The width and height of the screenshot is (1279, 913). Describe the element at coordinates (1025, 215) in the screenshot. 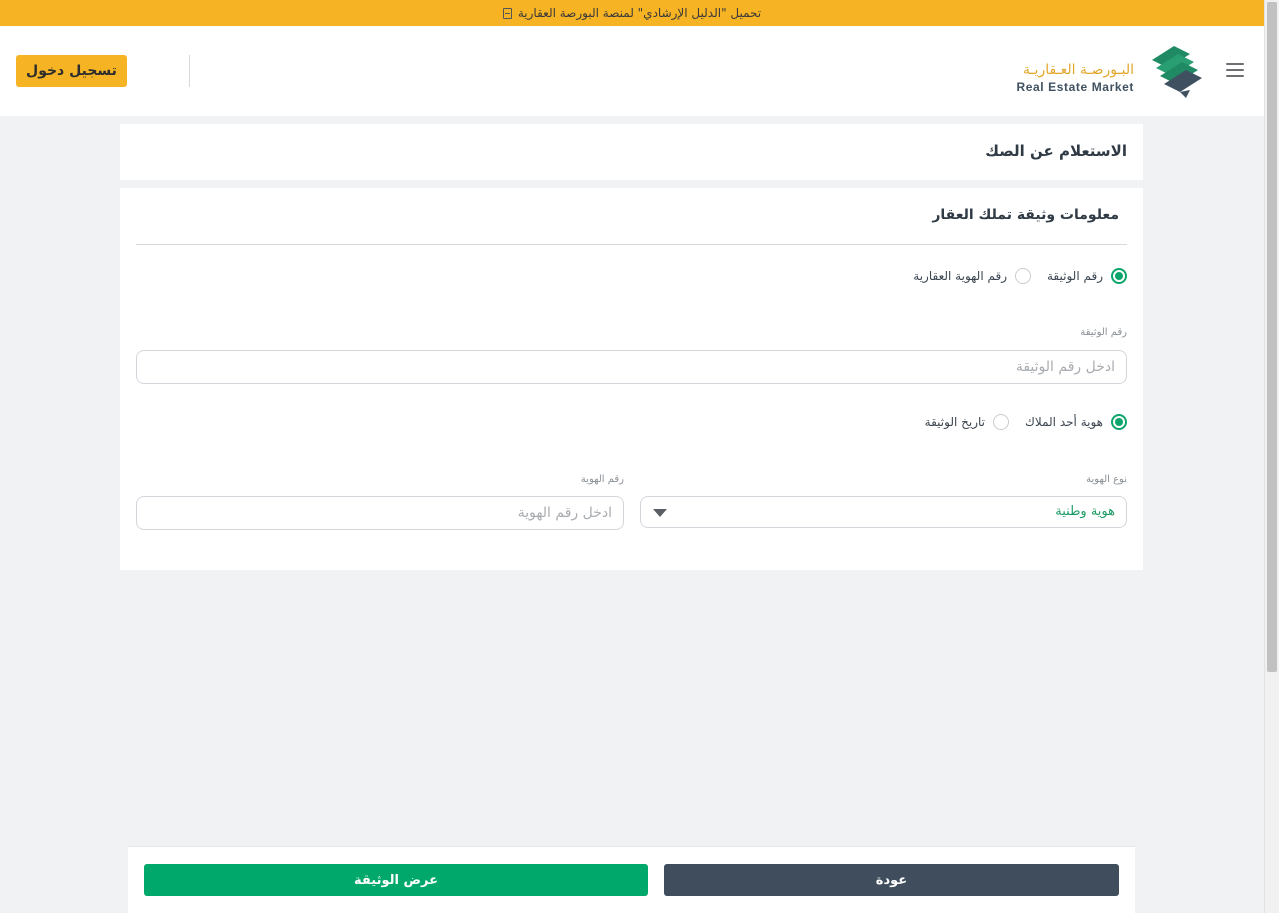

I see `section-title: معلومات وثيقة تملك العقار` at that location.